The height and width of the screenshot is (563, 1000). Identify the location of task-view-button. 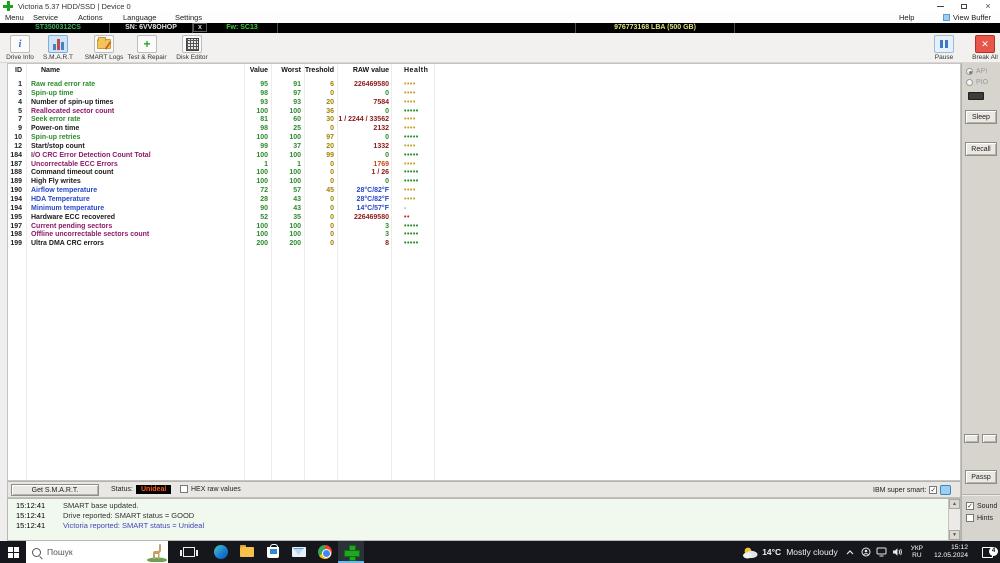
(189, 552).